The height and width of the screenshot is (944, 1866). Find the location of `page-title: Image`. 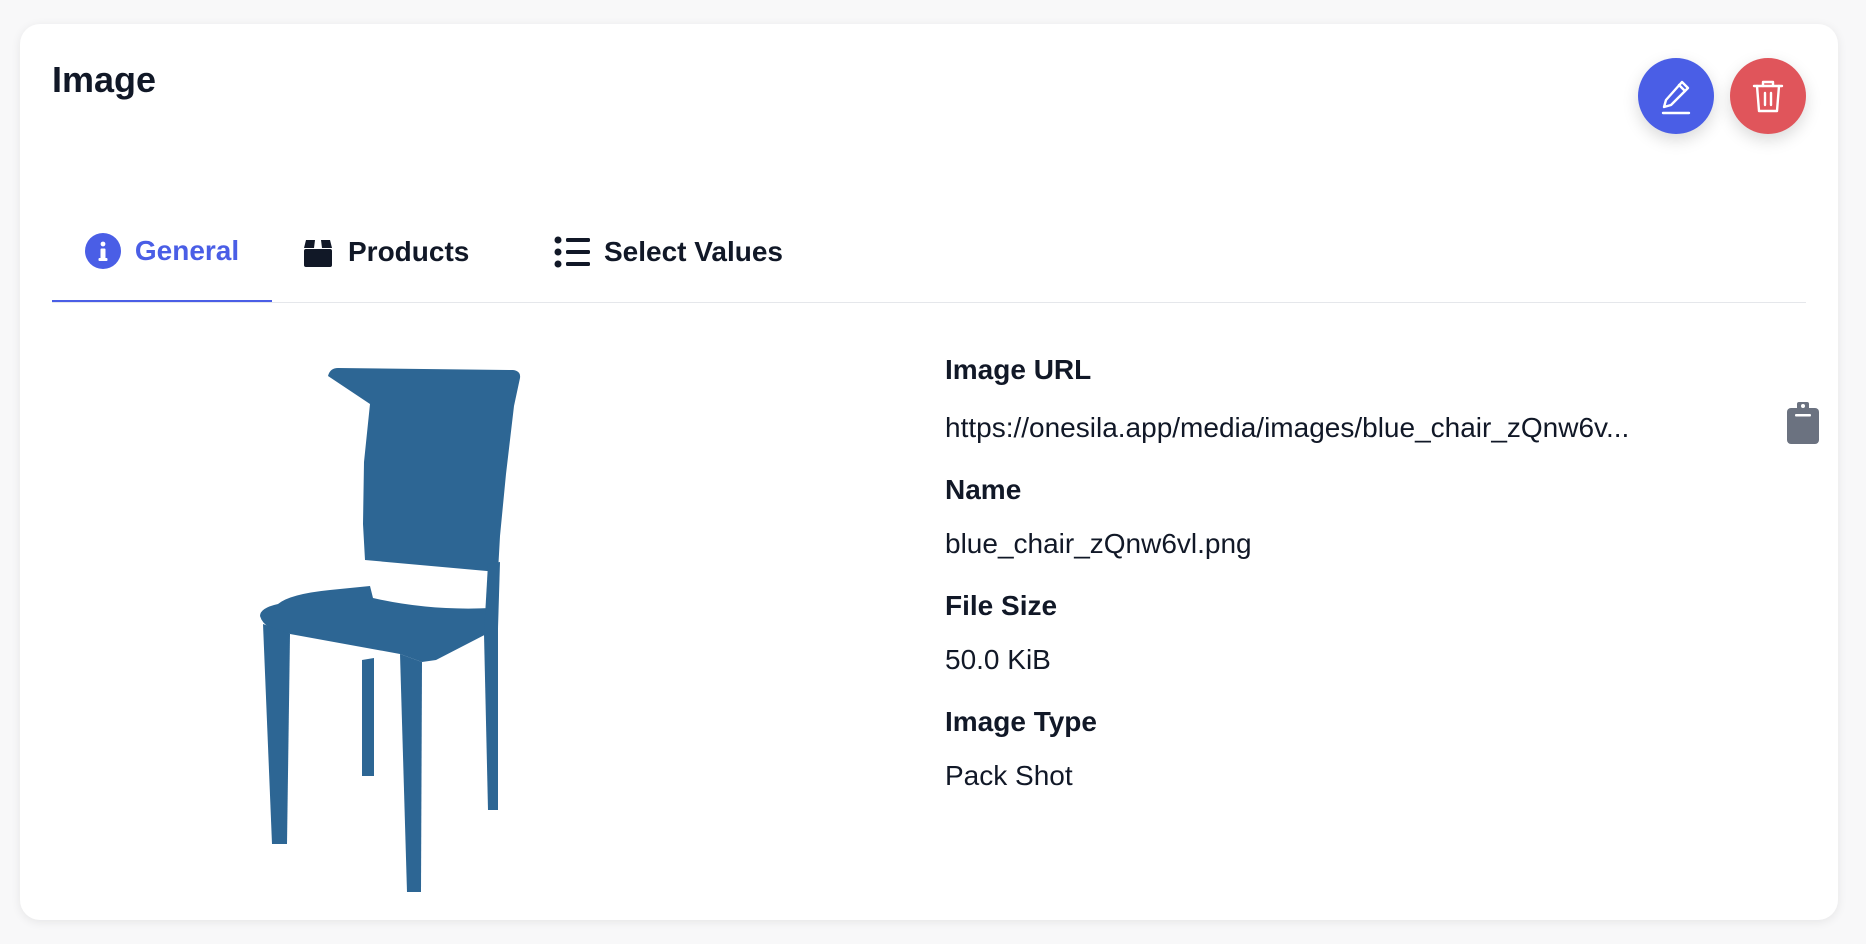

page-title: Image is located at coordinates (104, 79).